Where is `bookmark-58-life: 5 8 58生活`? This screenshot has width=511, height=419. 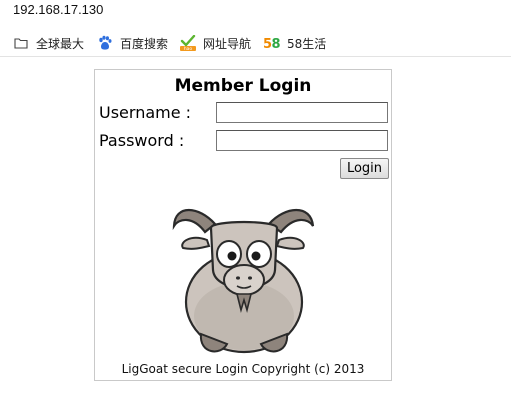 bookmark-58-life: 5 8 58生活 is located at coordinates (294, 43).